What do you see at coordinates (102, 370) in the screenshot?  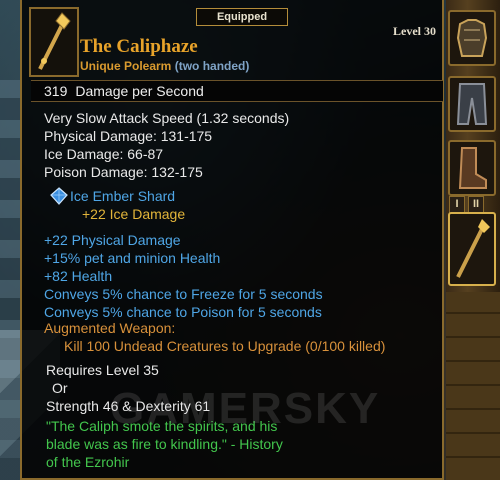 I see `requirement-level: Requires Level 35` at bounding box center [102, 370].